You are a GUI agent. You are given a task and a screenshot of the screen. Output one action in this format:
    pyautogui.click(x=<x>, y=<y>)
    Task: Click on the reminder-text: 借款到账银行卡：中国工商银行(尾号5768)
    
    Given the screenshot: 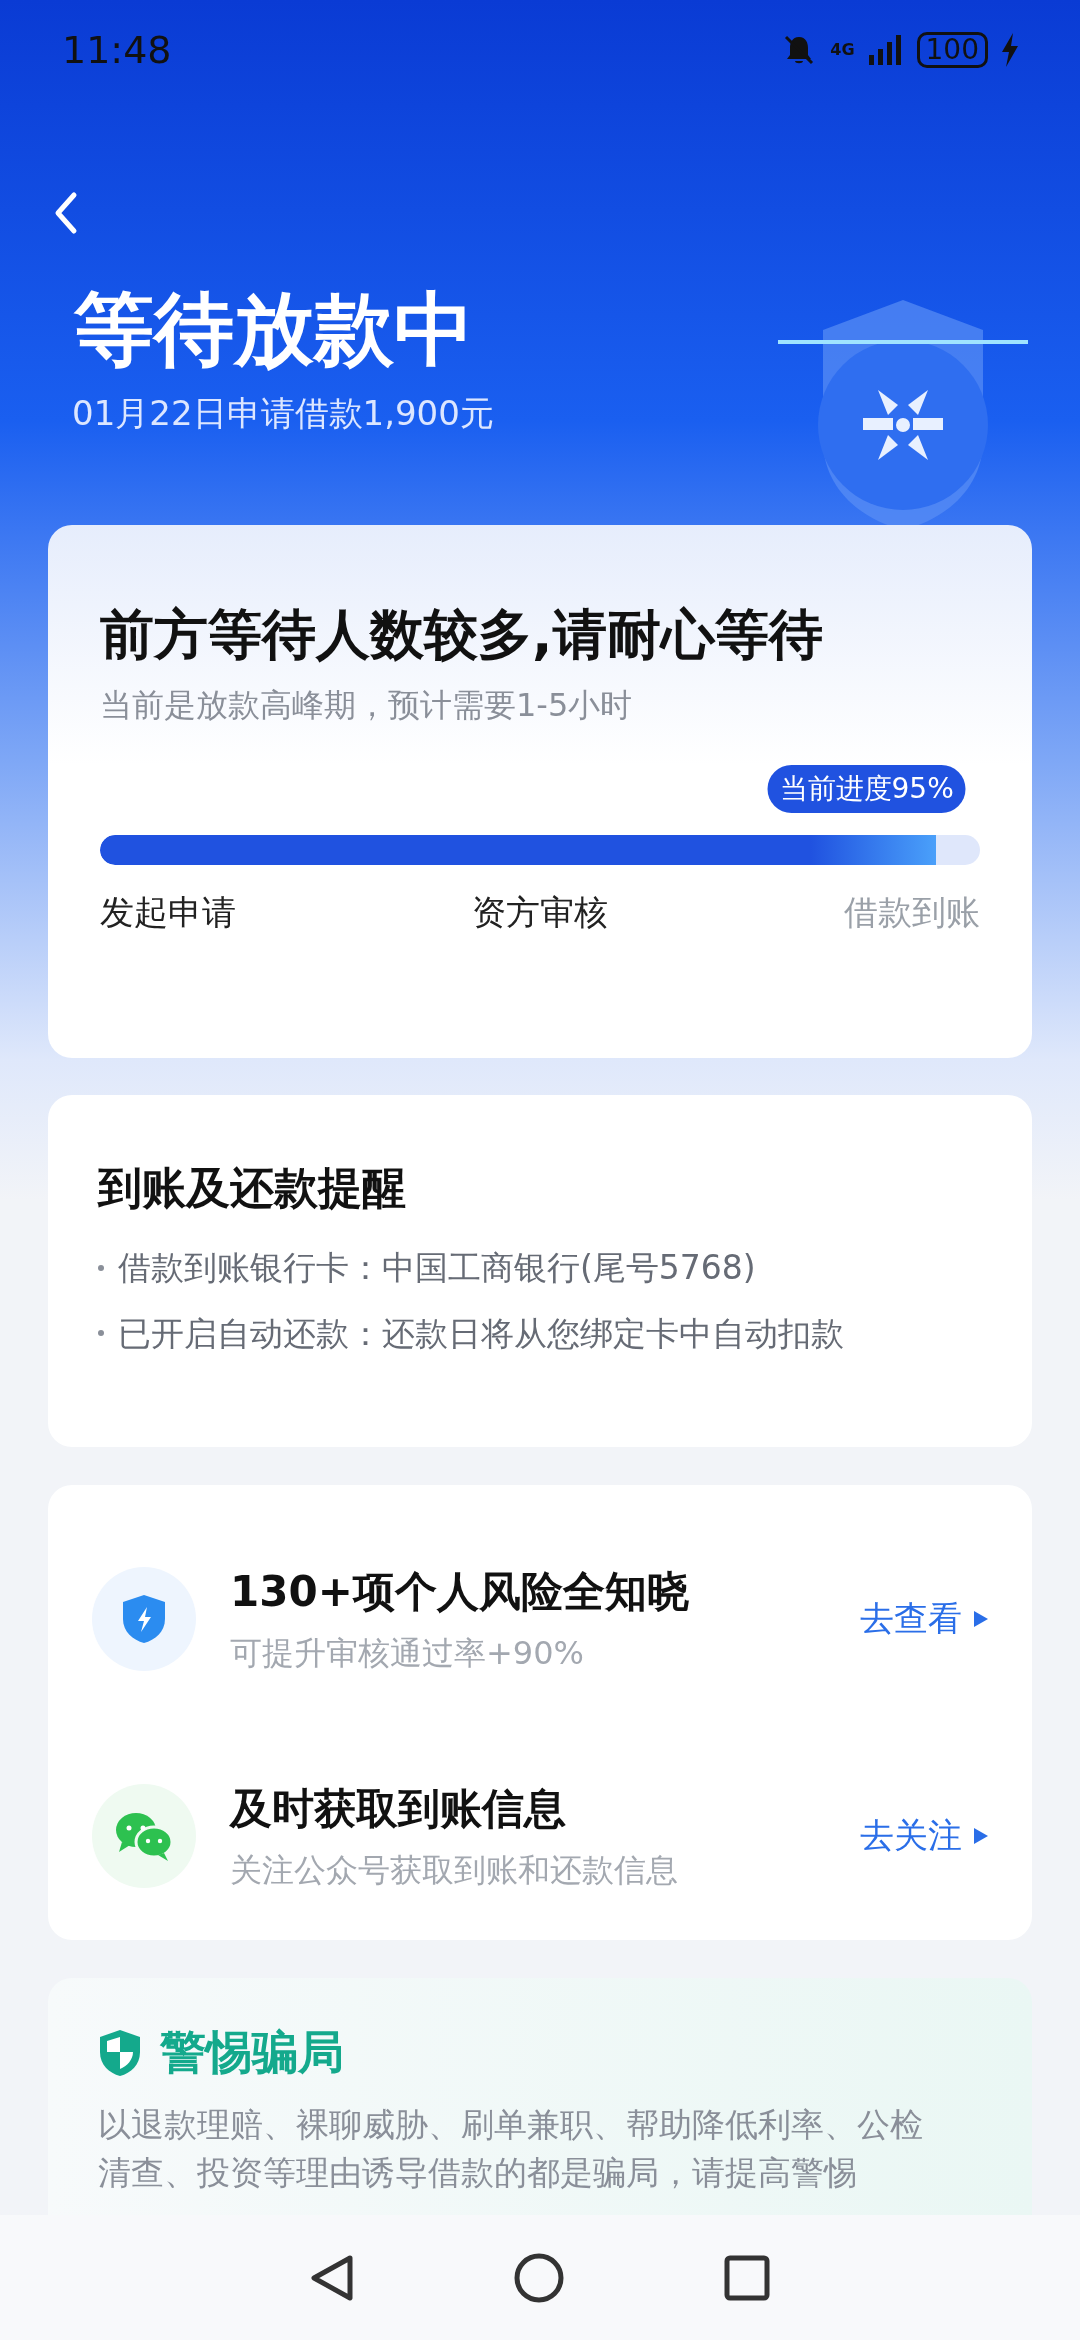 What is the action you would take?
    pyautogui.click(x=437, y=1268)
    